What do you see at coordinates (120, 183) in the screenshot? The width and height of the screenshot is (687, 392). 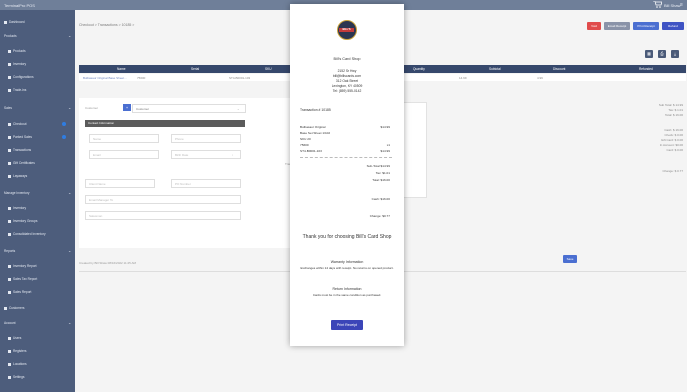 I see `client-name-field: Client Name` at bounding box center [120, 183].